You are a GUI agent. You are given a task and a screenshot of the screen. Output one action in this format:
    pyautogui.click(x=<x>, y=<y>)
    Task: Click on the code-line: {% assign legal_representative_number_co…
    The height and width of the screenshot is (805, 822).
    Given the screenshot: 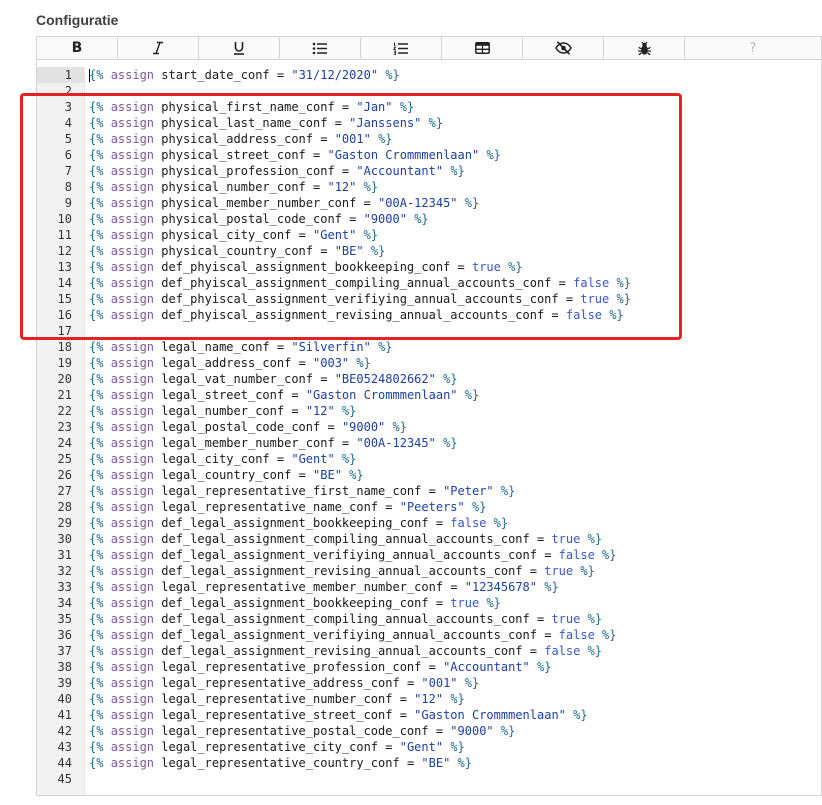 What is the action you would take?
    pyautogui.click(x=455, y=699)
    